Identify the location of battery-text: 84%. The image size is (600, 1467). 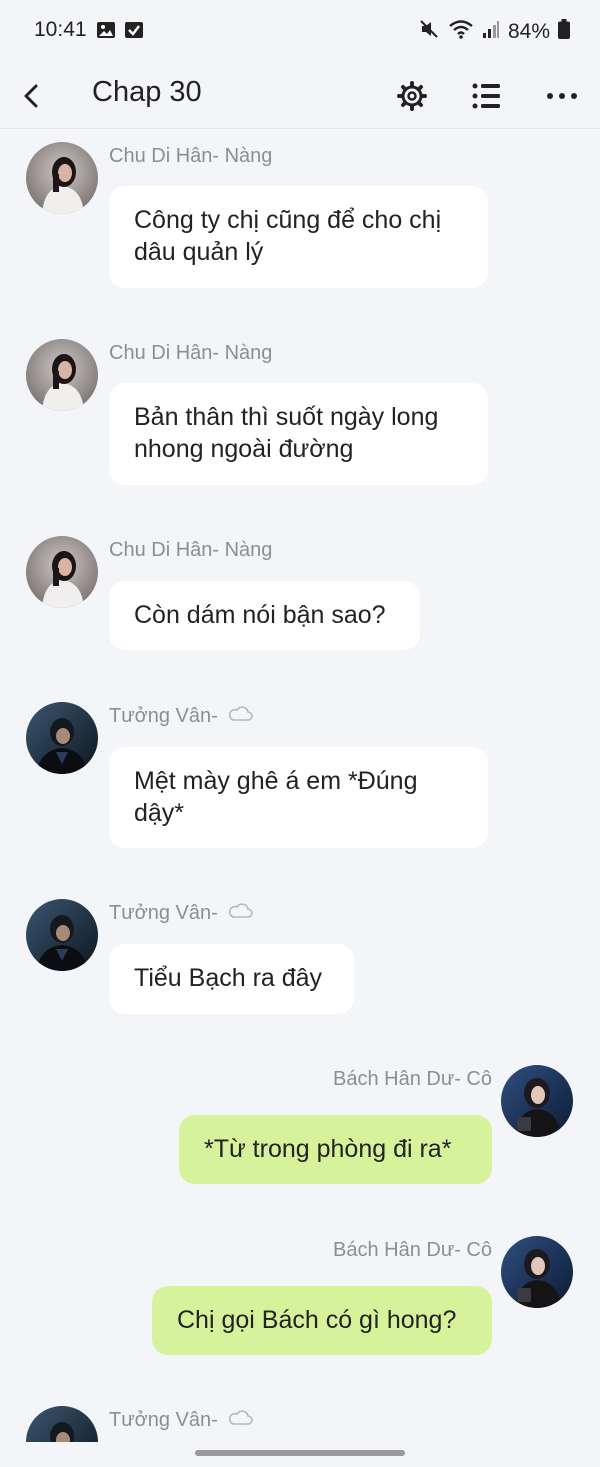
(528, 31).